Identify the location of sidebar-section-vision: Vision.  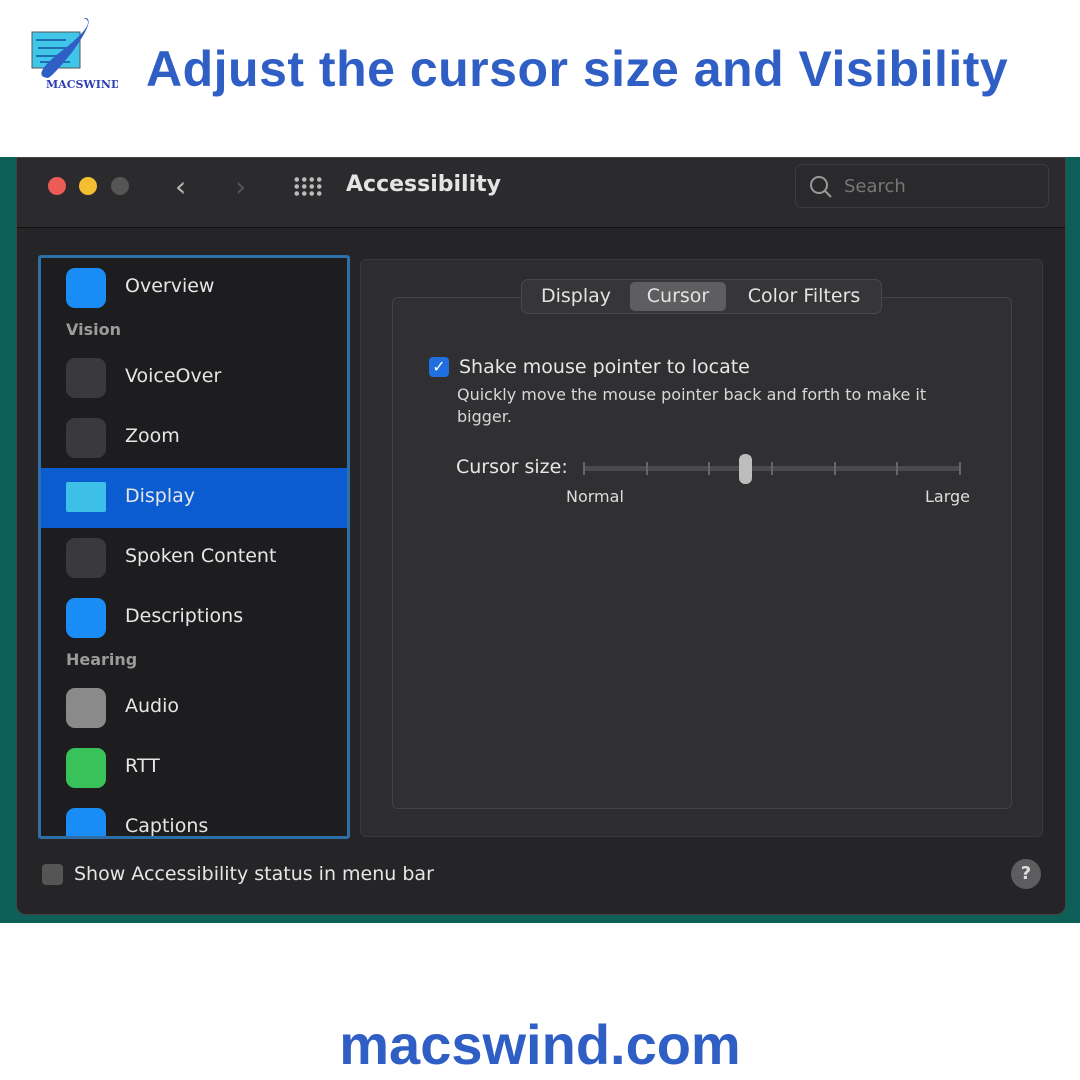
(93, 329).